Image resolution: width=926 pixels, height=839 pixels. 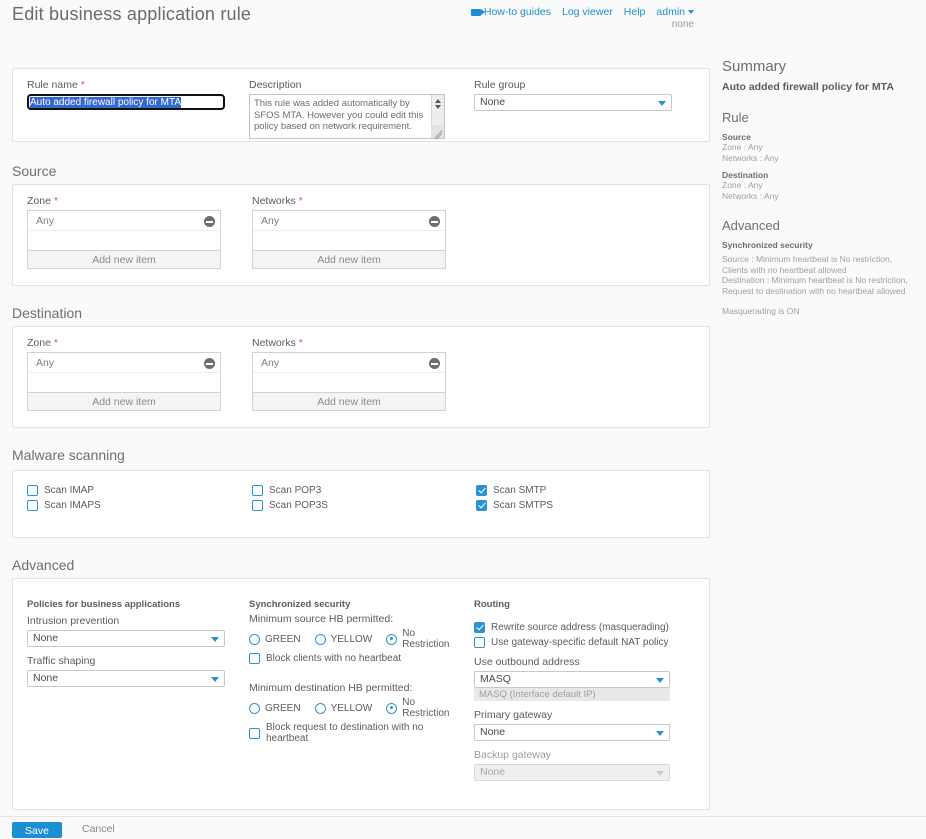 I want to click on help-link: Help, so click(x=635, y=12).